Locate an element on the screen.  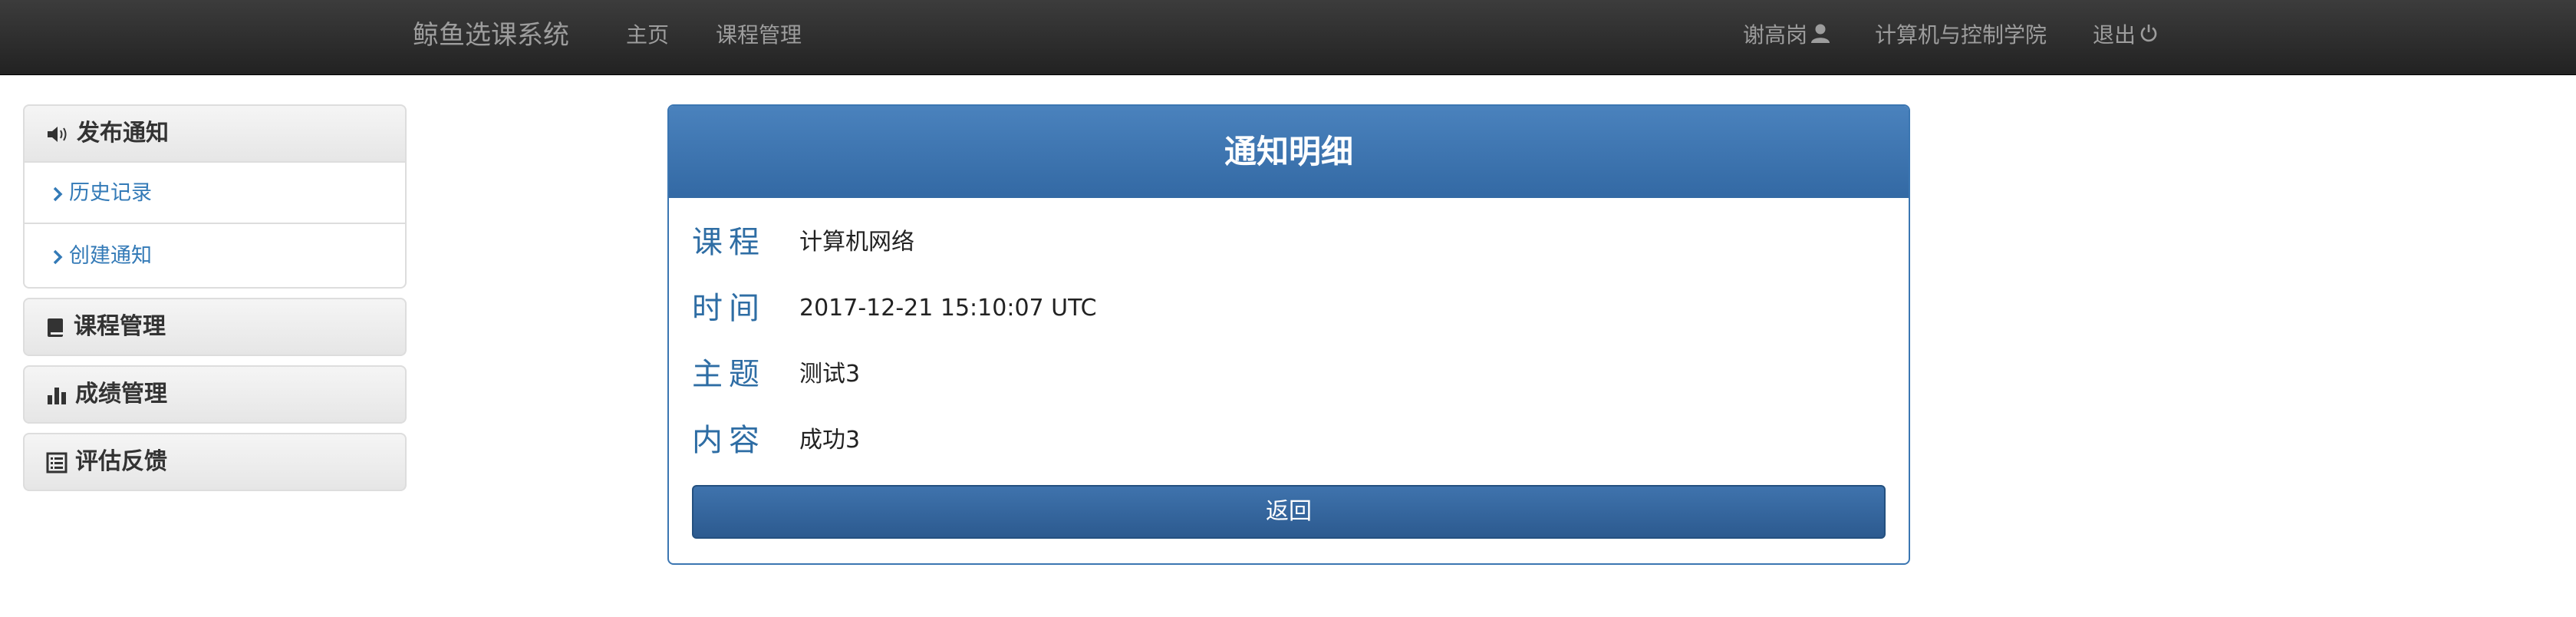
top-navbar: 鲸鱼选课系统 主页 课程管理 谢高岗 计算机与控制学院 退出 is located at coordinates (1288, 37).